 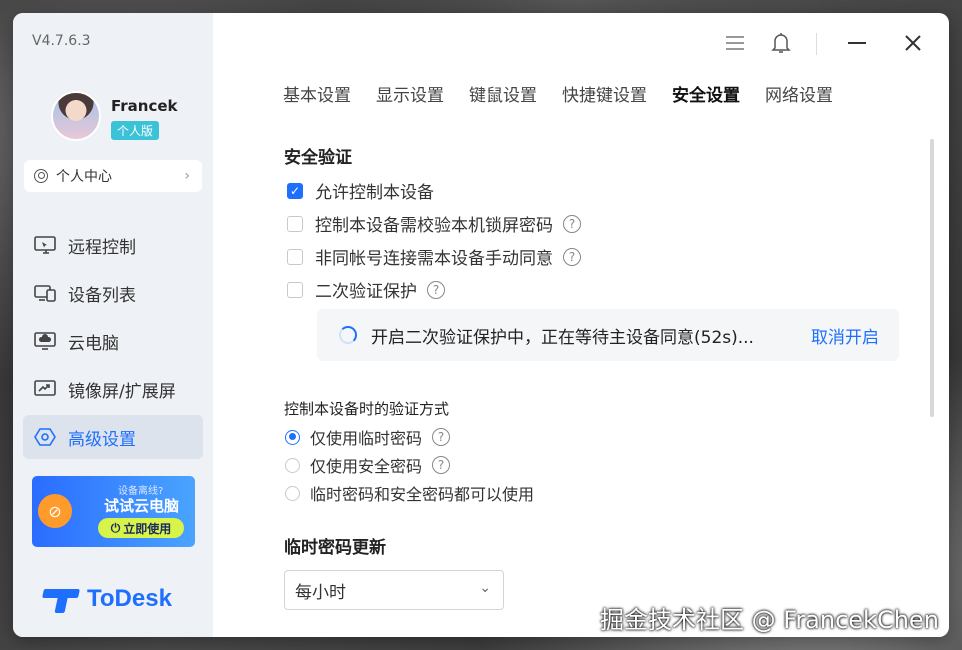 I want to click on temp-password-only-radio, so click(x=292, y=437).